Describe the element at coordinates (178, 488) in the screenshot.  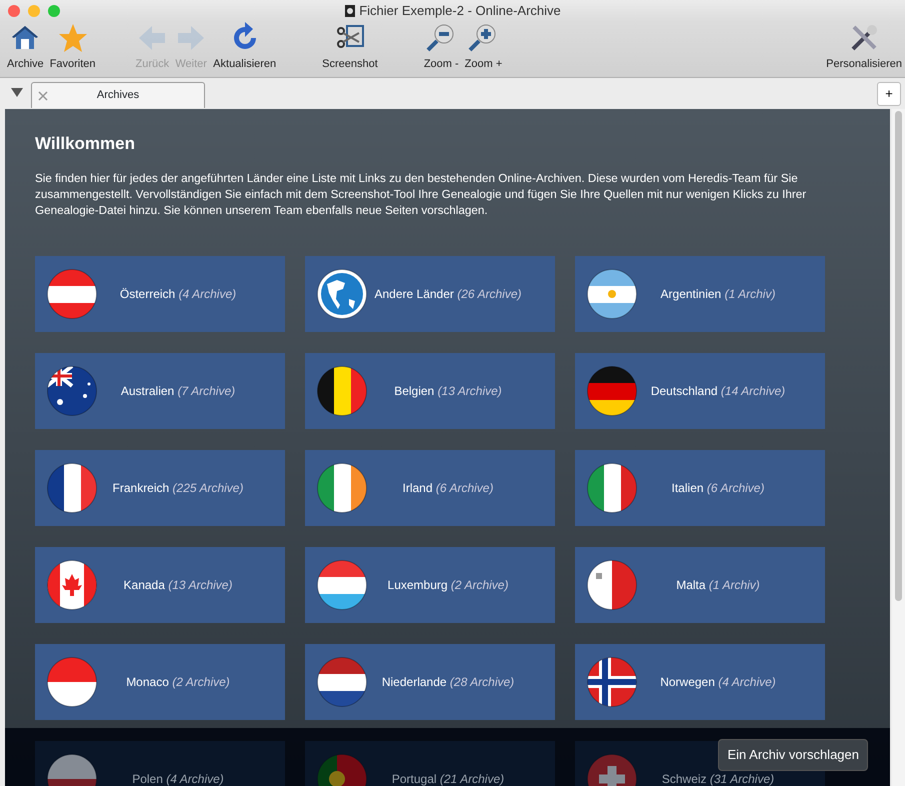
I see `country-label: Frankreich (225 Archive)` at that location.